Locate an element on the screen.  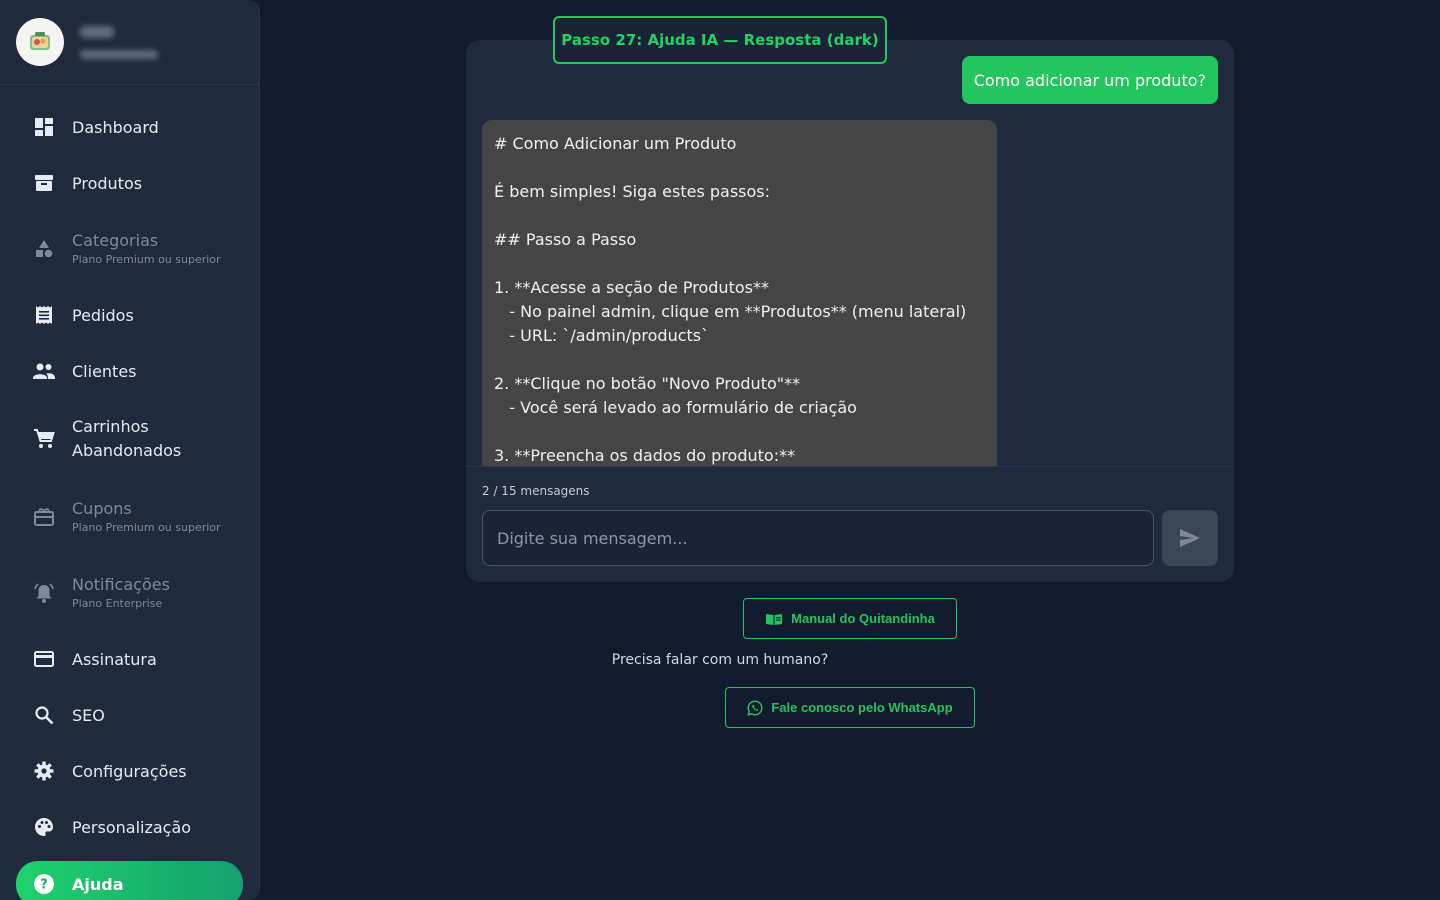
dashboard-icon is located at coordinates (44, 127).